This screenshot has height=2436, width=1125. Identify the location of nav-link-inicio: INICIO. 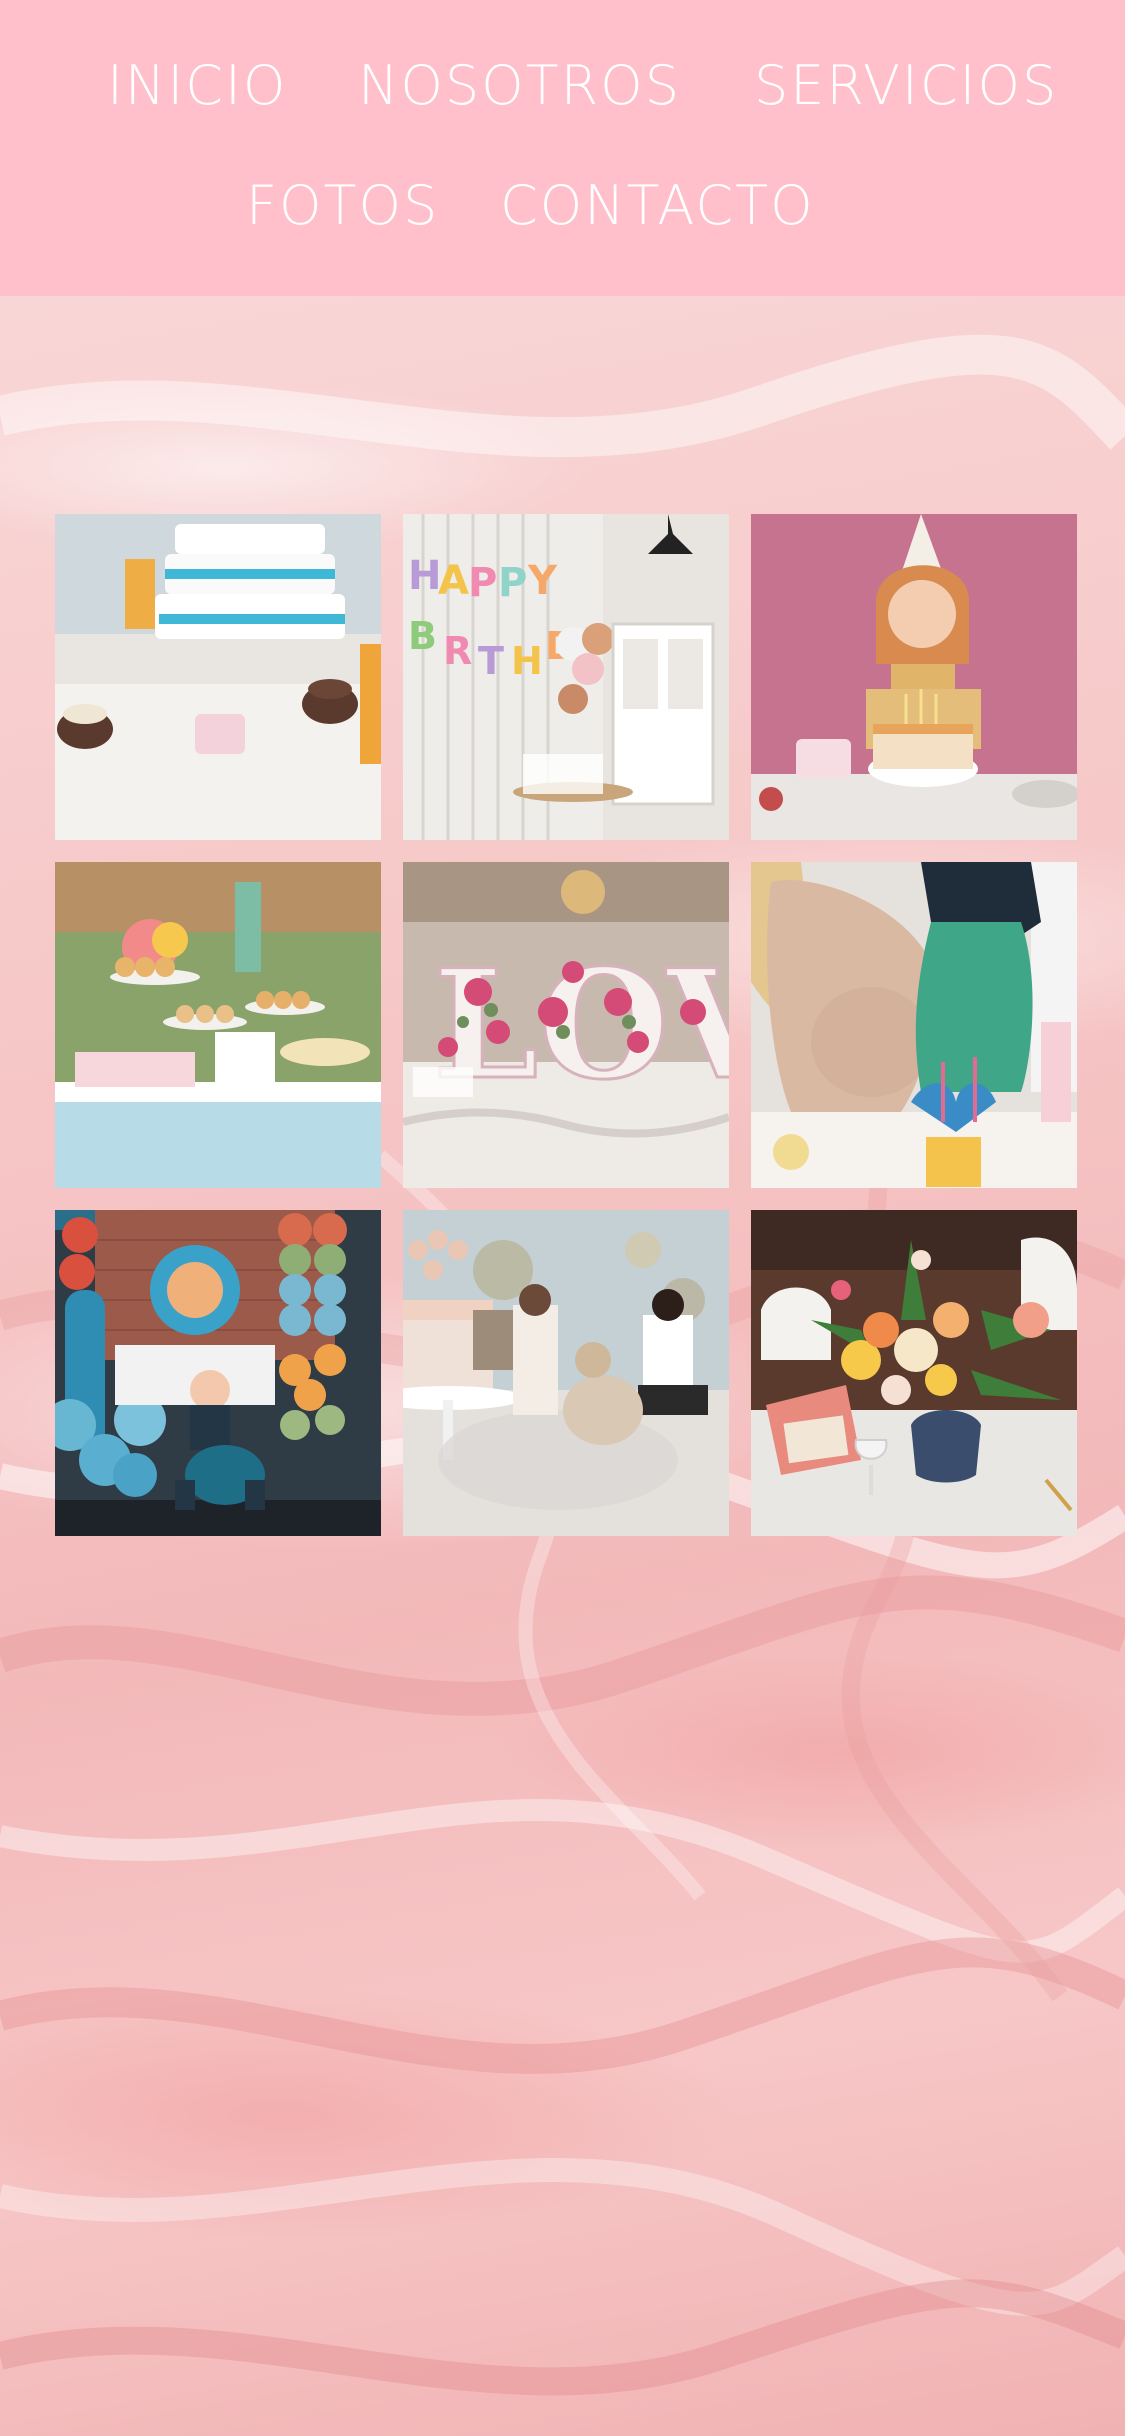
(197, 86).